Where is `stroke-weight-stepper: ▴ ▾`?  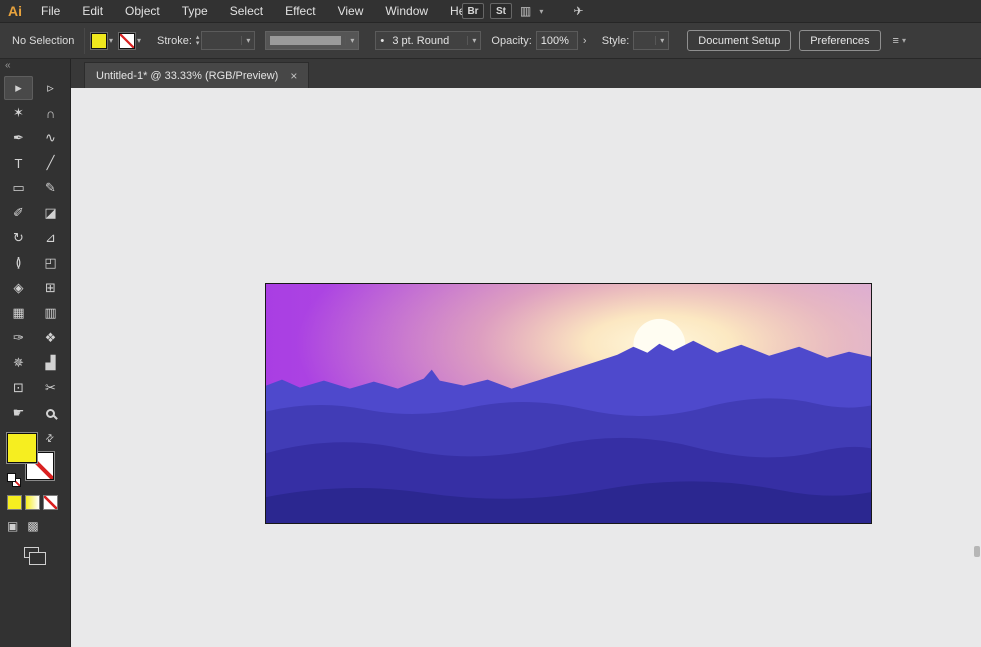
stroke-weight-stepper: ▴ ▾ is located at coordinates (198, 40).